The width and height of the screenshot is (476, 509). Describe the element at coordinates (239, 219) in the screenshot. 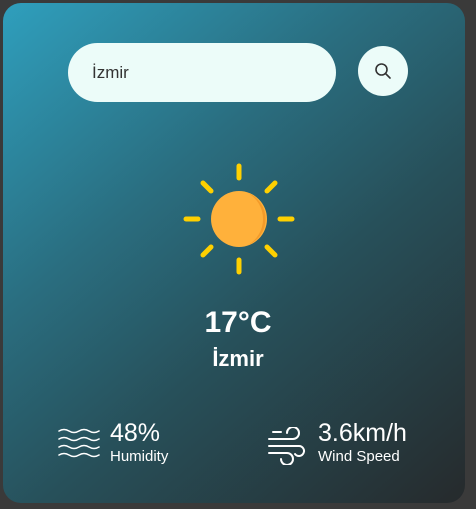

I see `sun-icon` at that location.